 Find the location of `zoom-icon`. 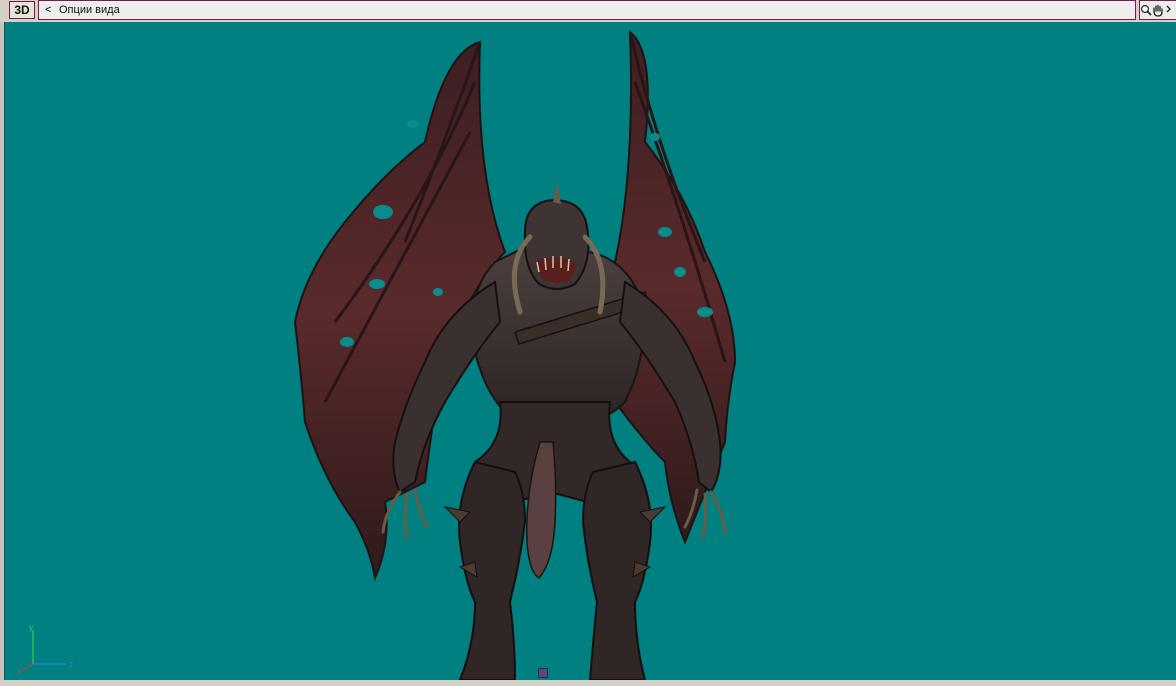

zoom-icon is located at coordinates (1146, 10).